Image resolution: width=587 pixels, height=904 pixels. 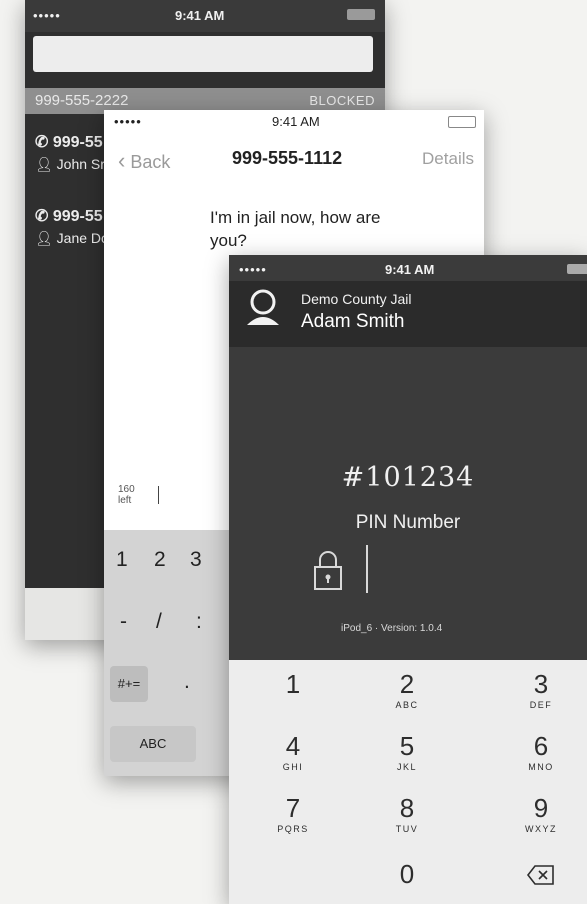 What do you see at coordinates (203, 54) in the screenshot?
I see `search-input` at bounding box center [203, 54].